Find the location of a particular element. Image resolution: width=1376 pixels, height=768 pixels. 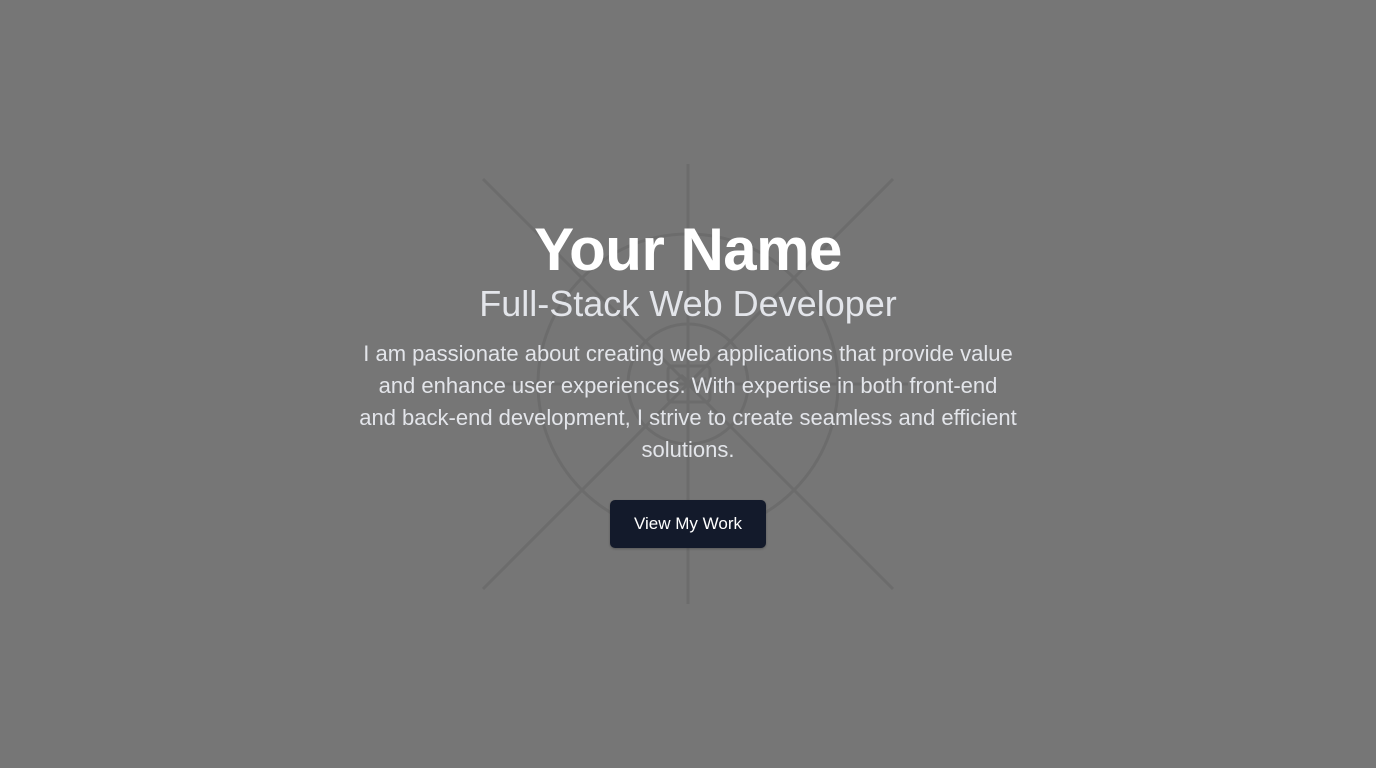

view-my-work-button: View My Work is located at coordinates (687, 524).